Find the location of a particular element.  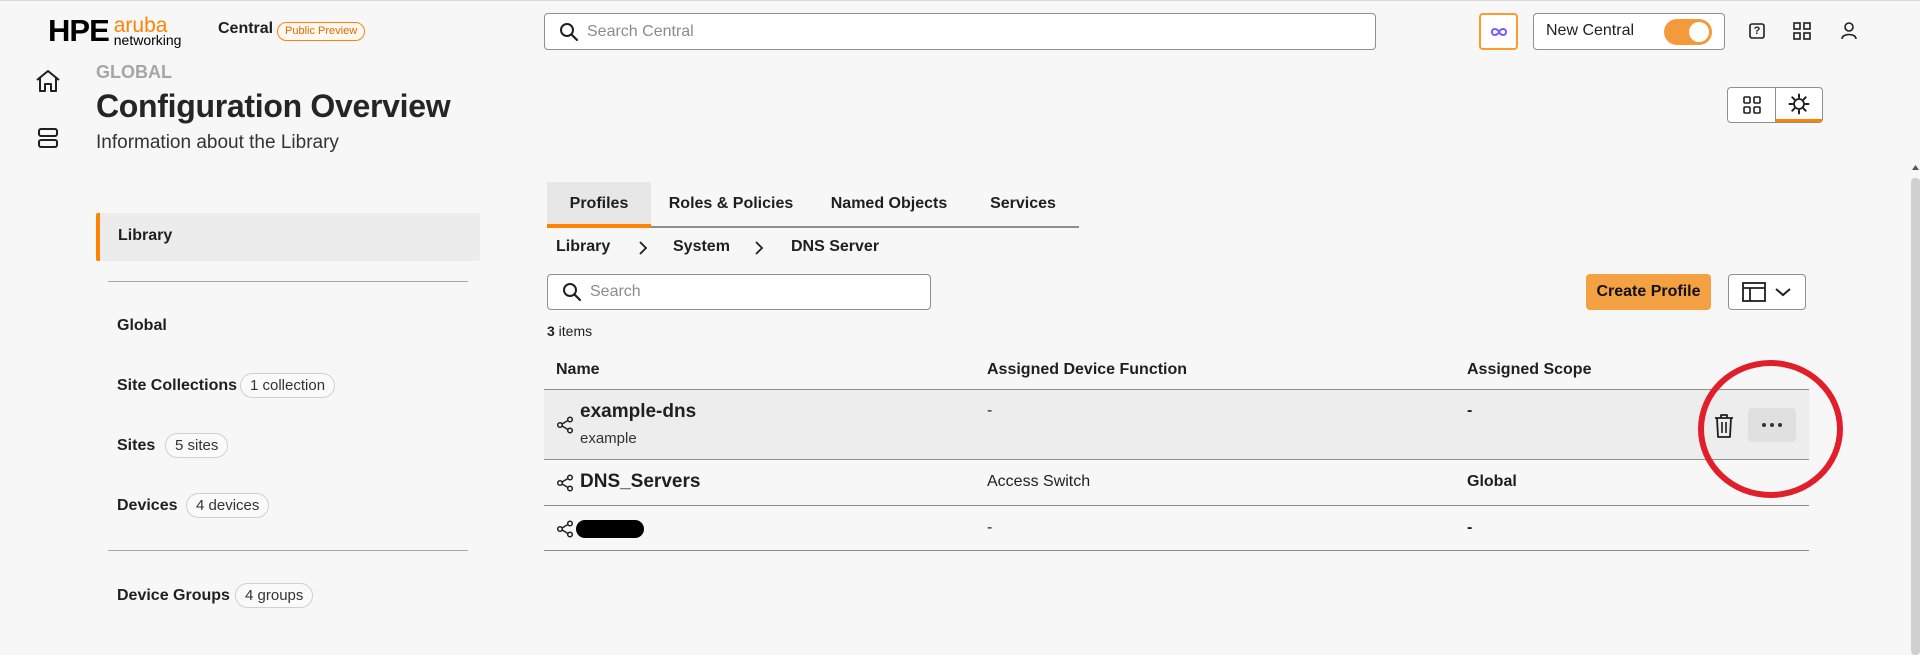

grid-view-button is located at coordinates (1751, 105).